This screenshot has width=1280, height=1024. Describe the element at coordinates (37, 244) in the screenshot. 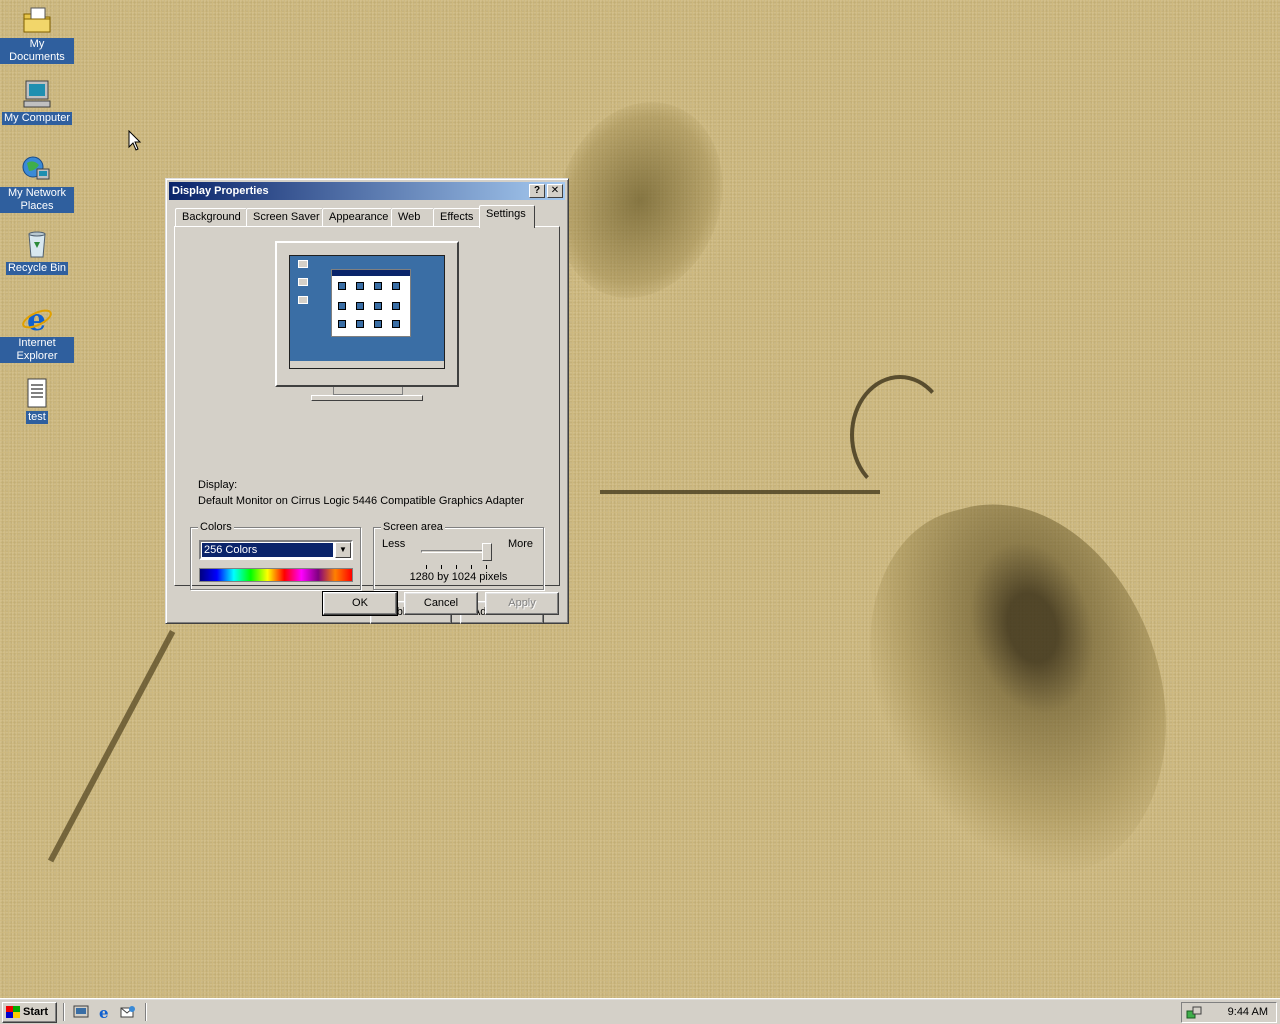

I see `recycle-bin-icon` at that location.